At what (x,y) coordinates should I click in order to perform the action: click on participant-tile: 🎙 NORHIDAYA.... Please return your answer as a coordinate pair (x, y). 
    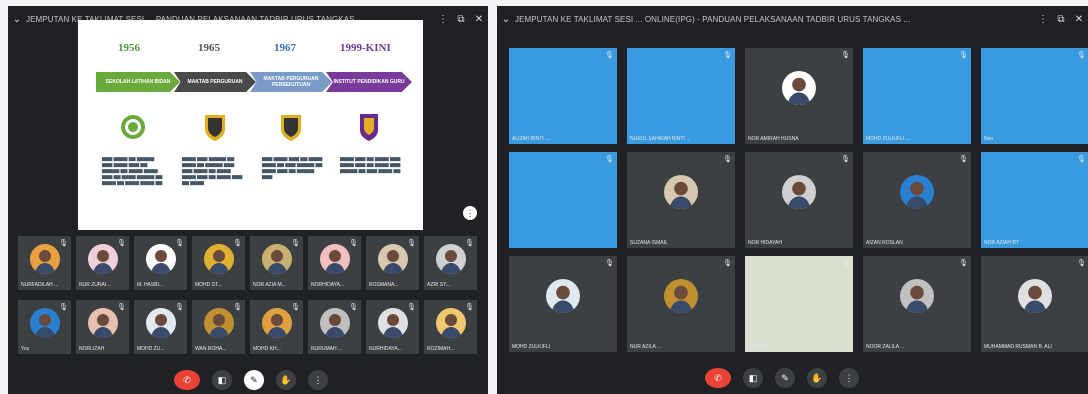
    Looking at the image, I should click on (334, 263).